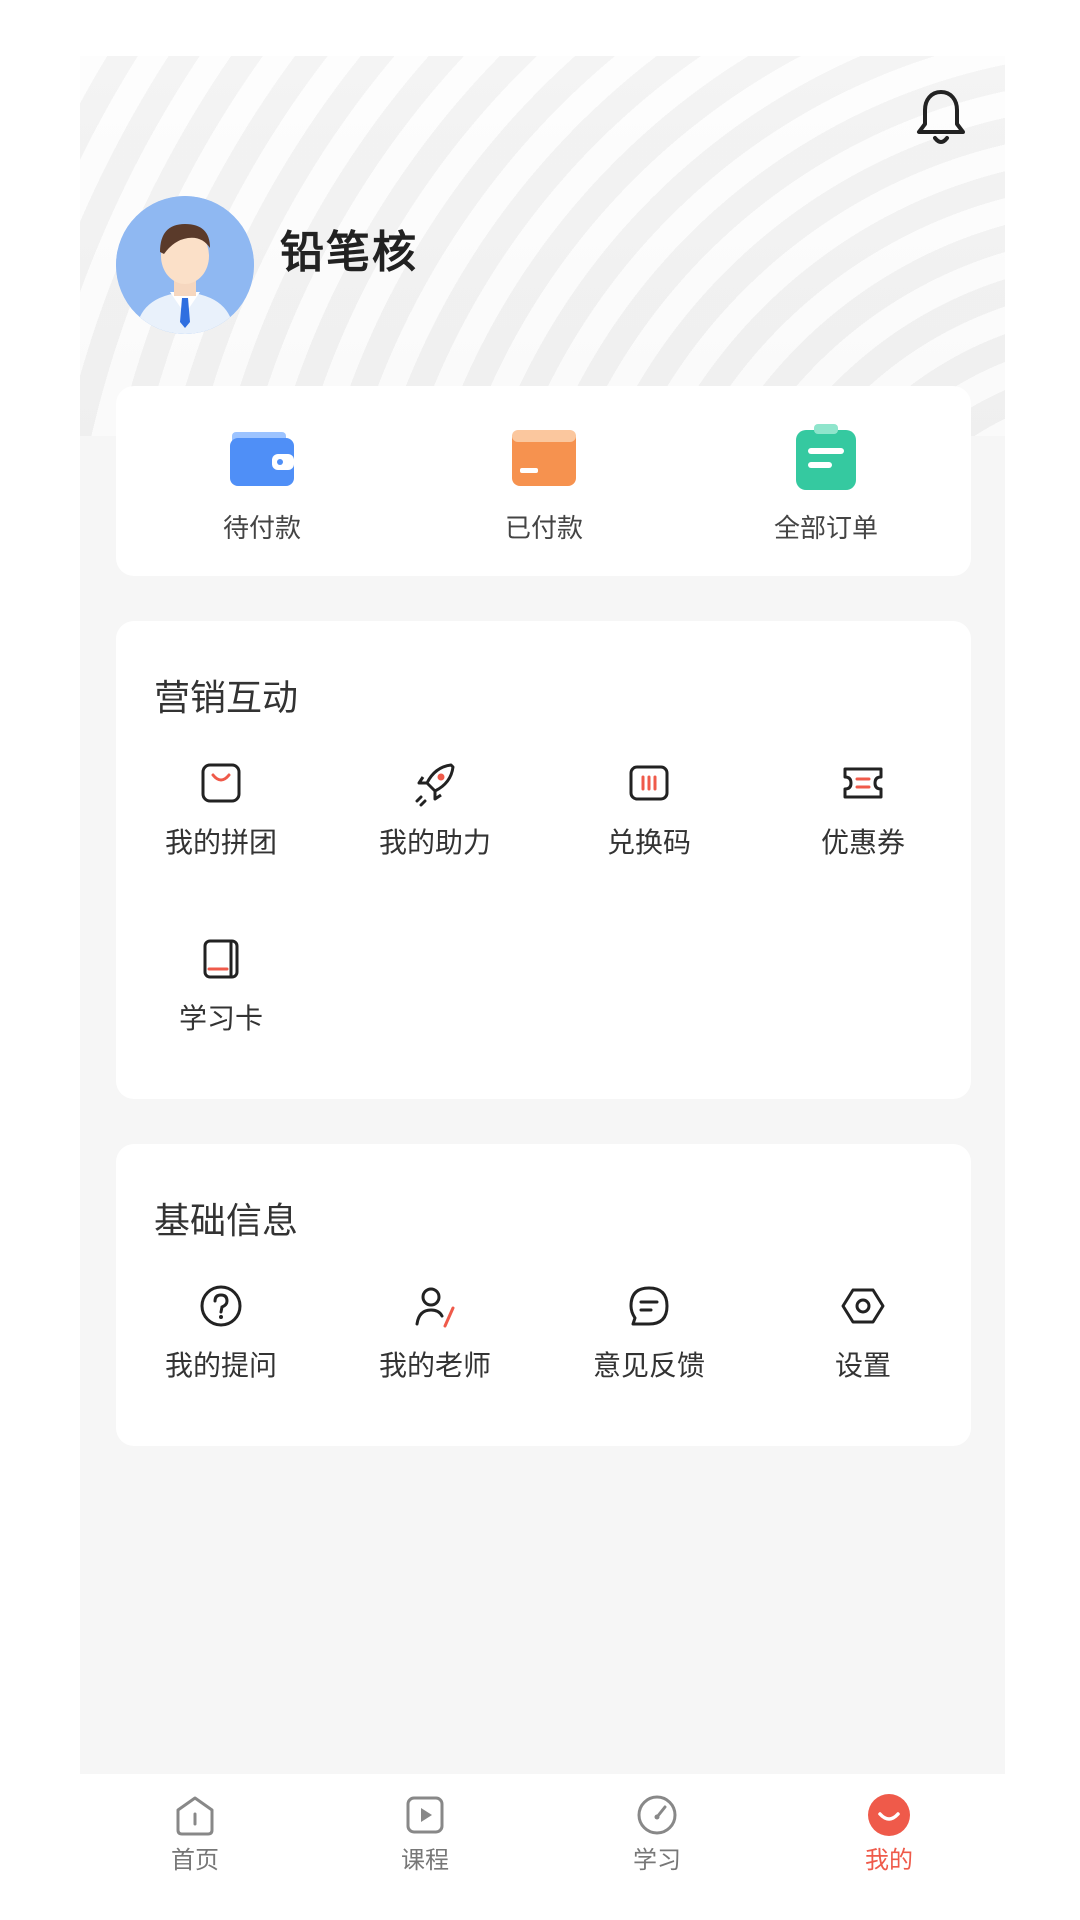  Describe the element at coordinates (221, 1333) in the screenshot. I see `my-questions-button: 我的提问` at that location.